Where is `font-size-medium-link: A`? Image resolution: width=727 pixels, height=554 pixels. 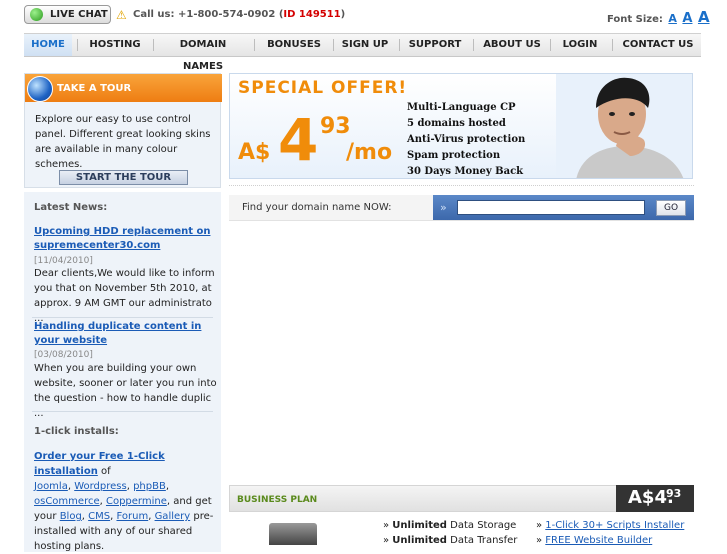
font-size-medium-link: A is located at coordinates (687, 18).